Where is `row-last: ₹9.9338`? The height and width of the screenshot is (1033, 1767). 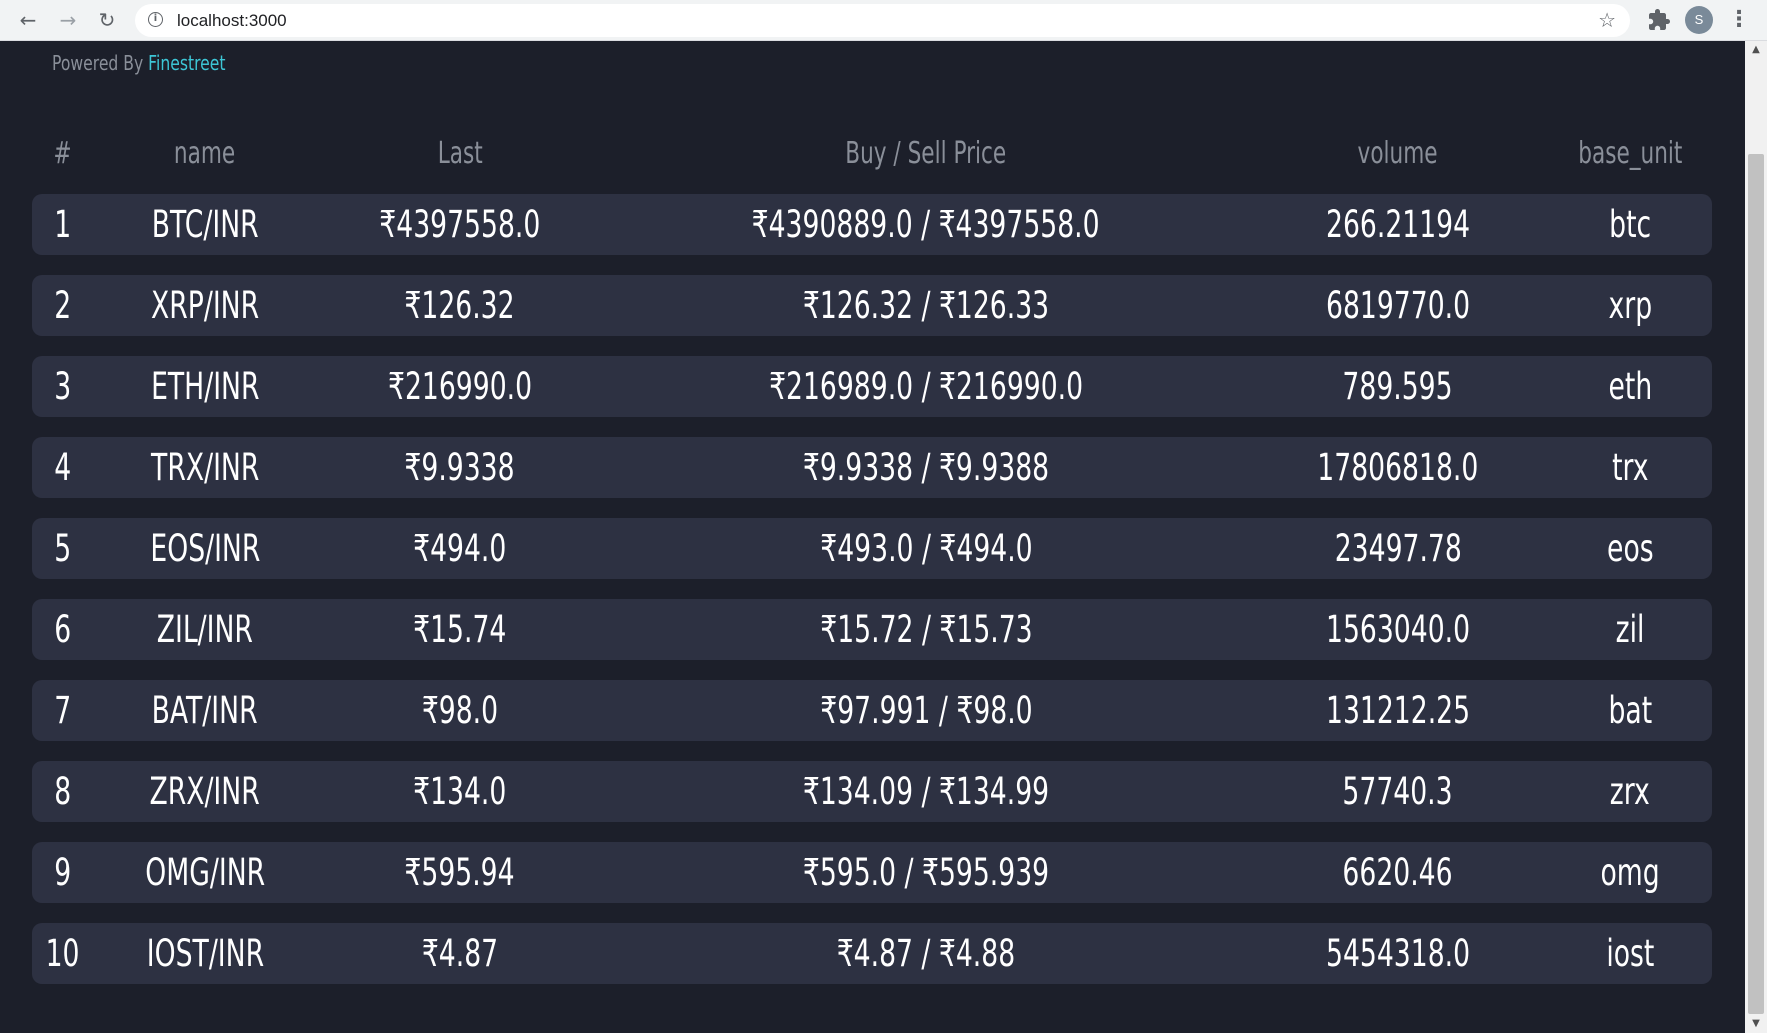 row-last: ₹9.9338 is located at coordinates (460, 467).